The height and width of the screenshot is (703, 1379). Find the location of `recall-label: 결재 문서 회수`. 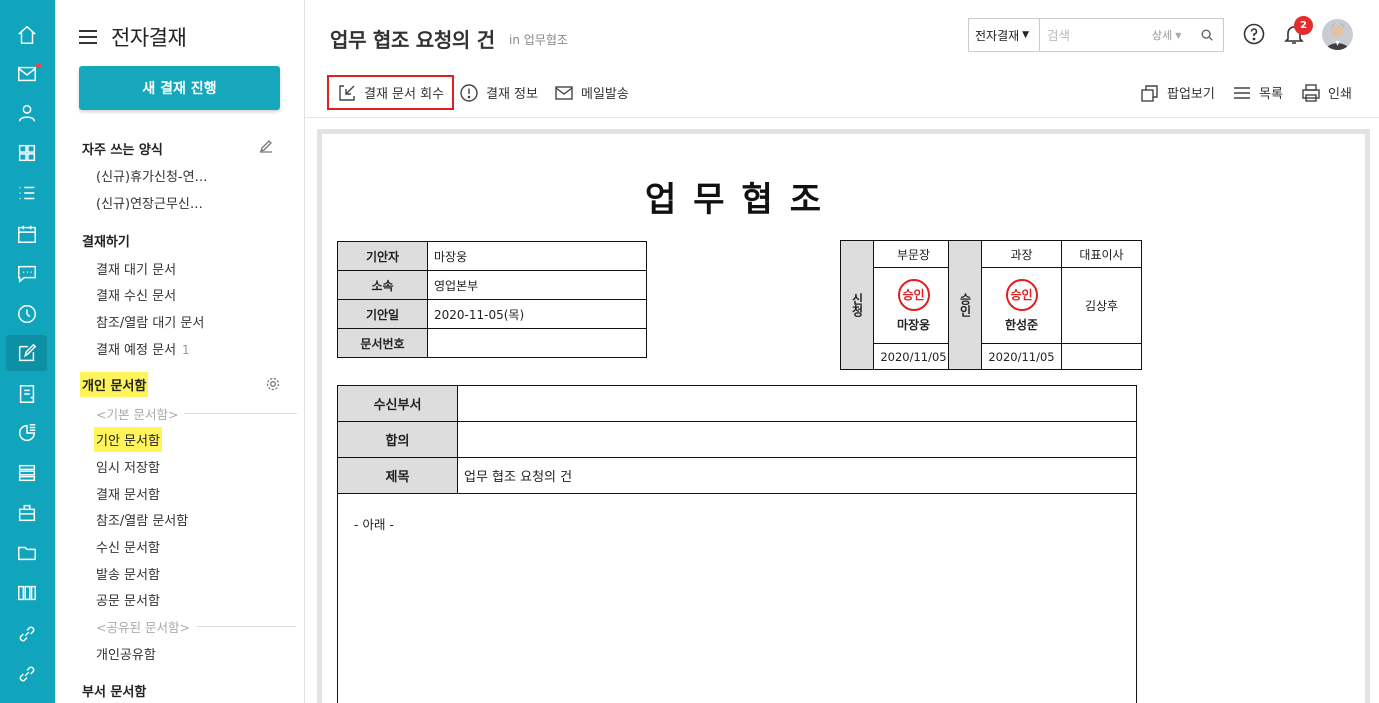

recall-label: 결재 문서 회수 is located at coordinates (404, 94).